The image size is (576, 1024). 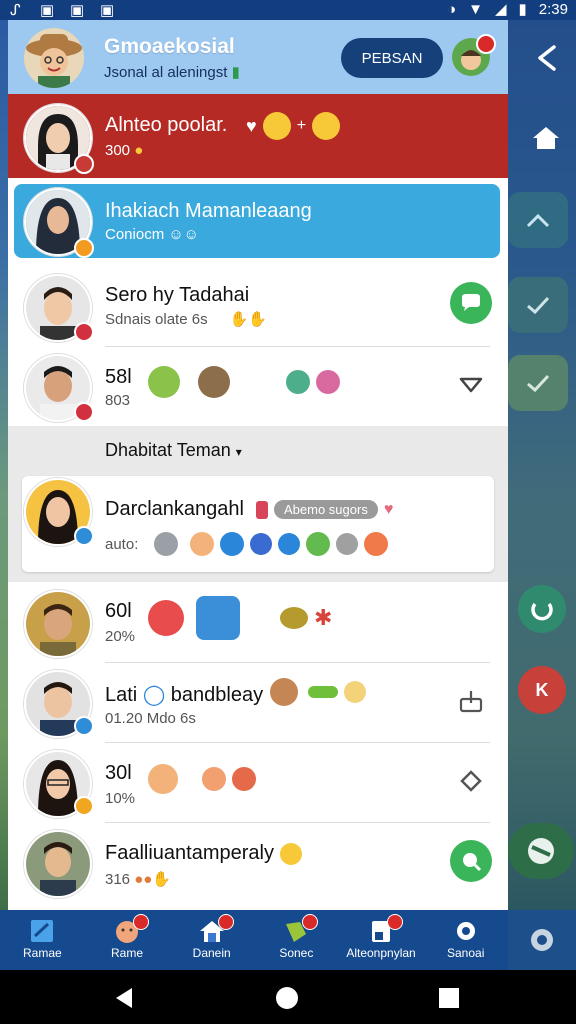 What do you see at coordinates (118, 879) in the screenshot?
I see `status-text: 316` at bounding box center [118, 879].